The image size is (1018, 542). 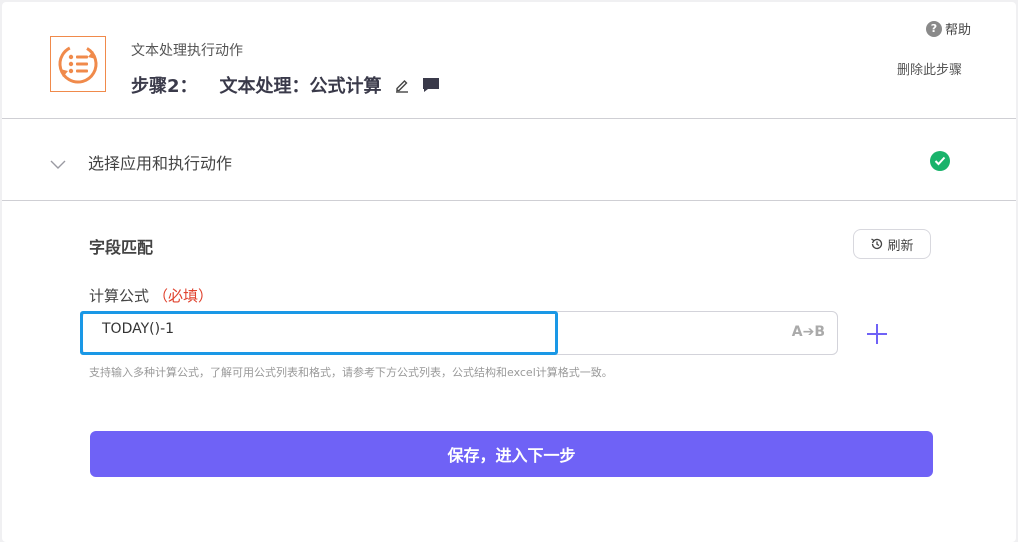 What do you see at coordinates (187, 51) in the screenshot?
I see `step-subtitle: 文本处理执行动作` at bounding box center [187, 51].